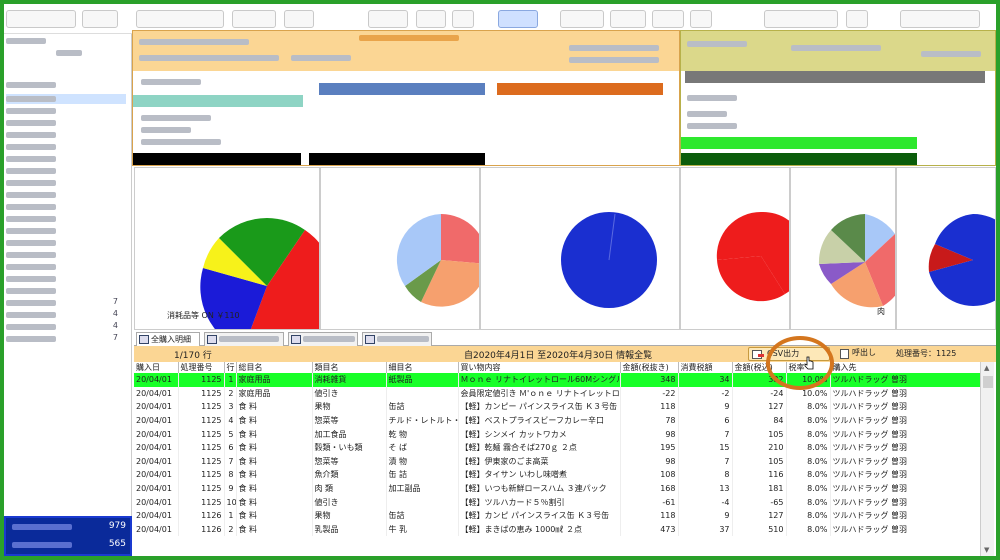 Image resolution: width=1000 pixels, height=560 pixels. I want to click on tab-all-purchases: 全購入明細, so click(168, 339).